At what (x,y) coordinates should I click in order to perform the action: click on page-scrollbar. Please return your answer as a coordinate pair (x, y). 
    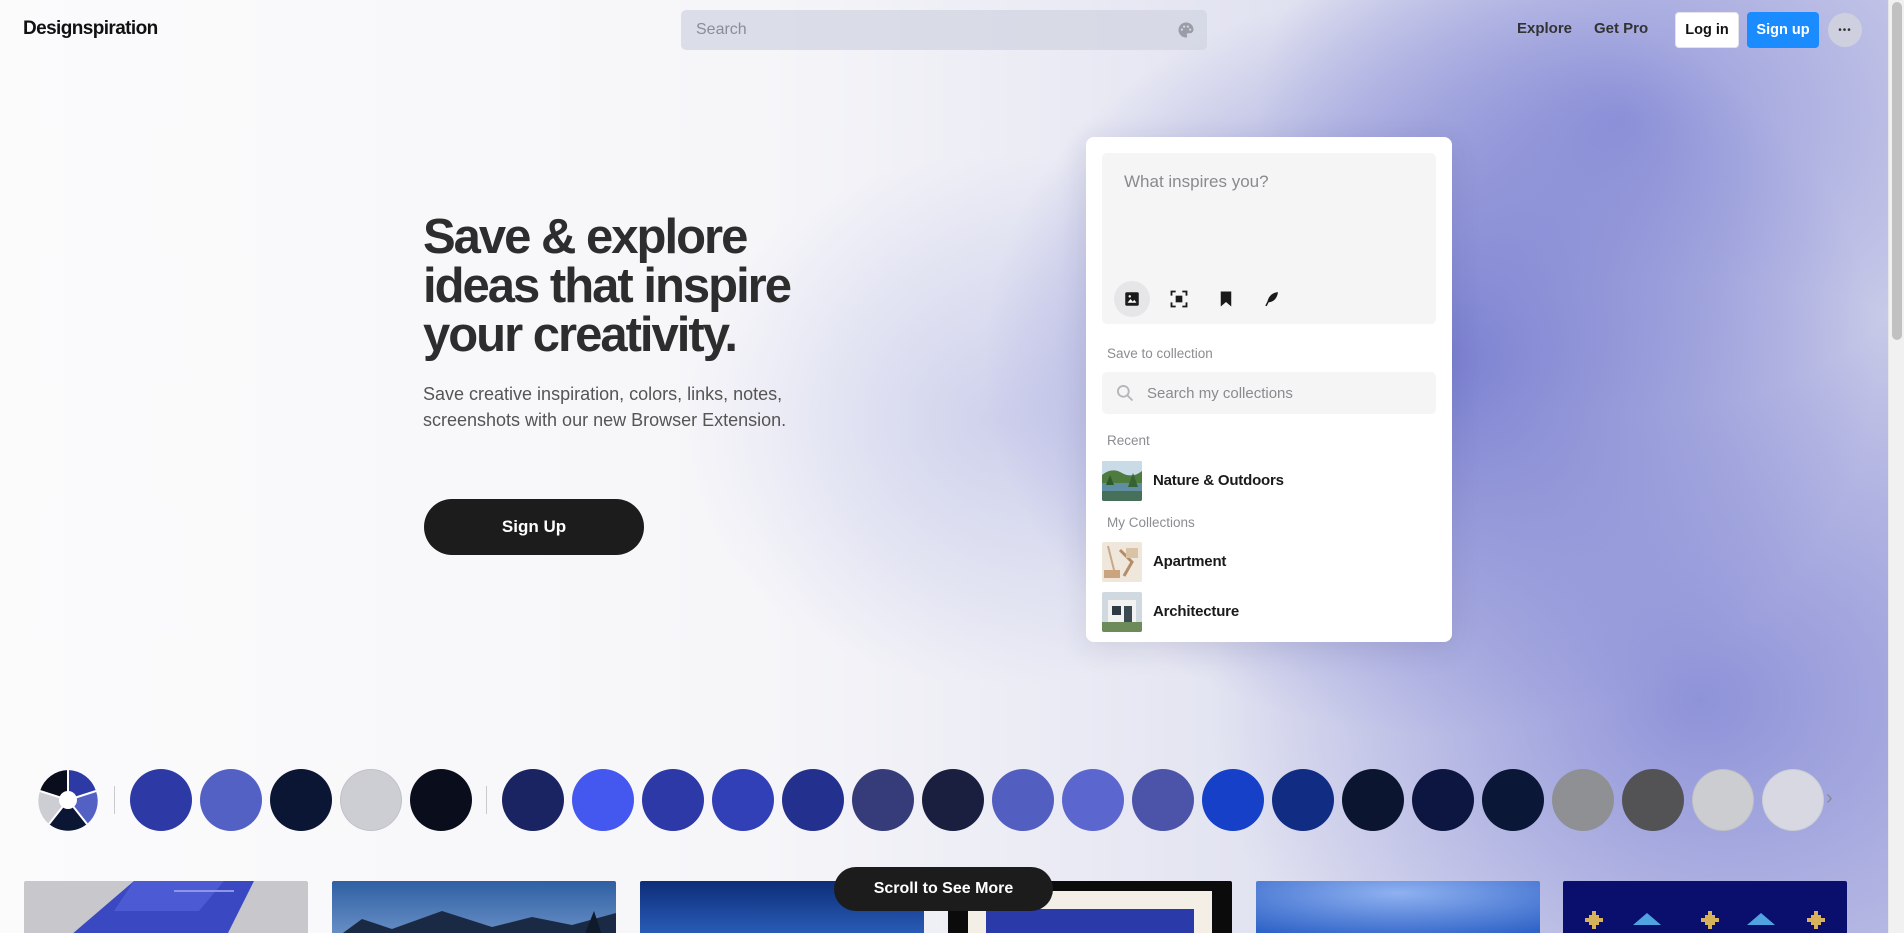
    Looking at the image, I should click on (1896, 466).